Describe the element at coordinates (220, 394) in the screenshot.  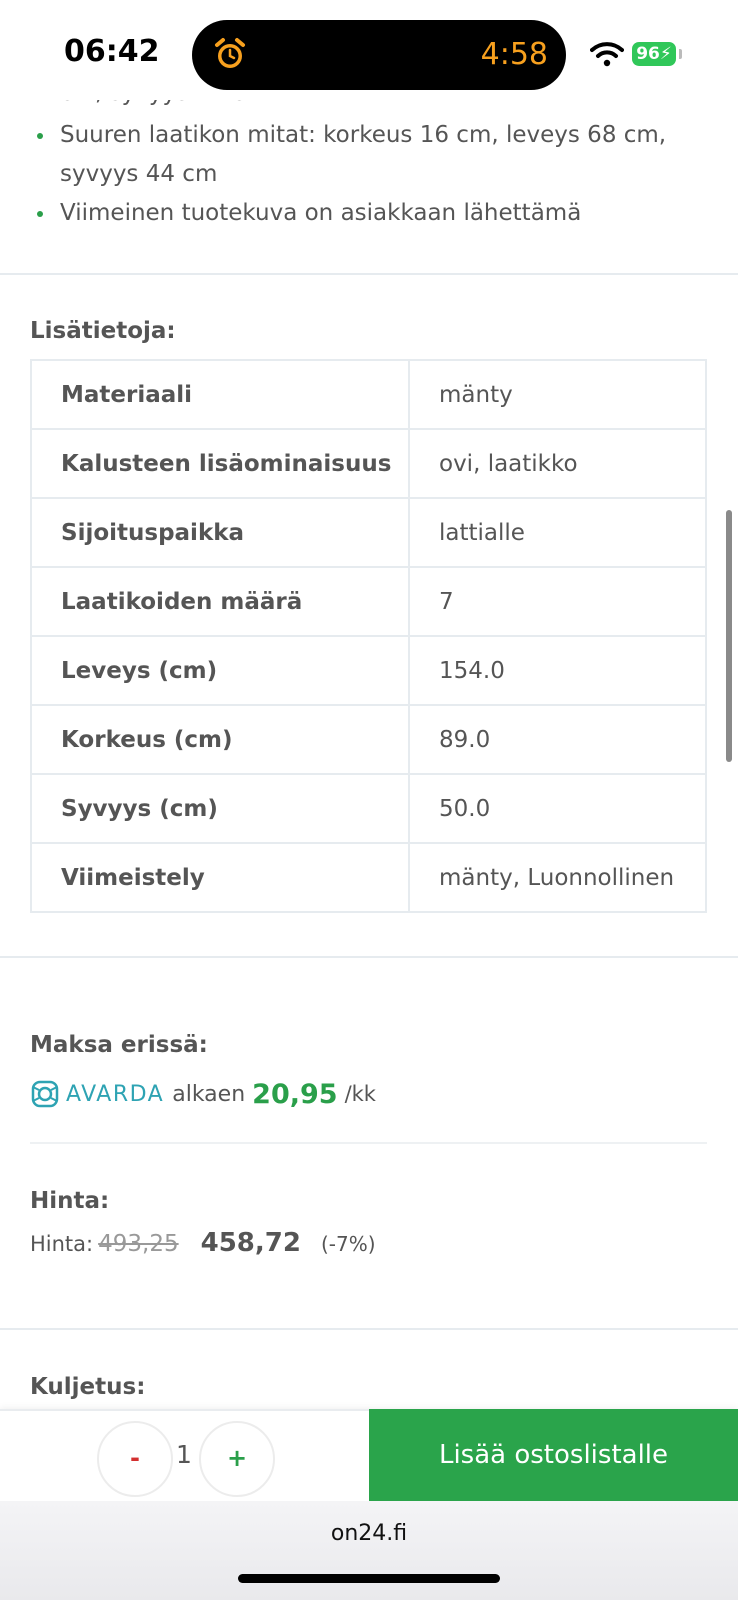
I see `info-key: Materiaali` at that location.